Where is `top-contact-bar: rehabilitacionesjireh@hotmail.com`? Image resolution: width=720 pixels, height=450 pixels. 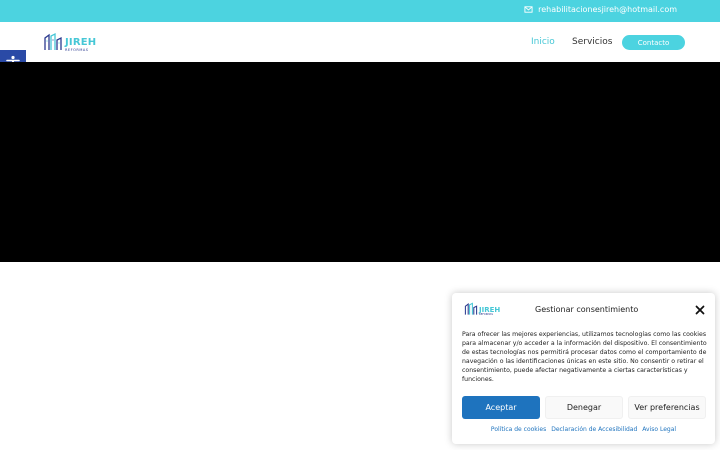 top-contact-bar: rehabilitacionesjireh@hotmail.com is located at coordinates (360, 11).